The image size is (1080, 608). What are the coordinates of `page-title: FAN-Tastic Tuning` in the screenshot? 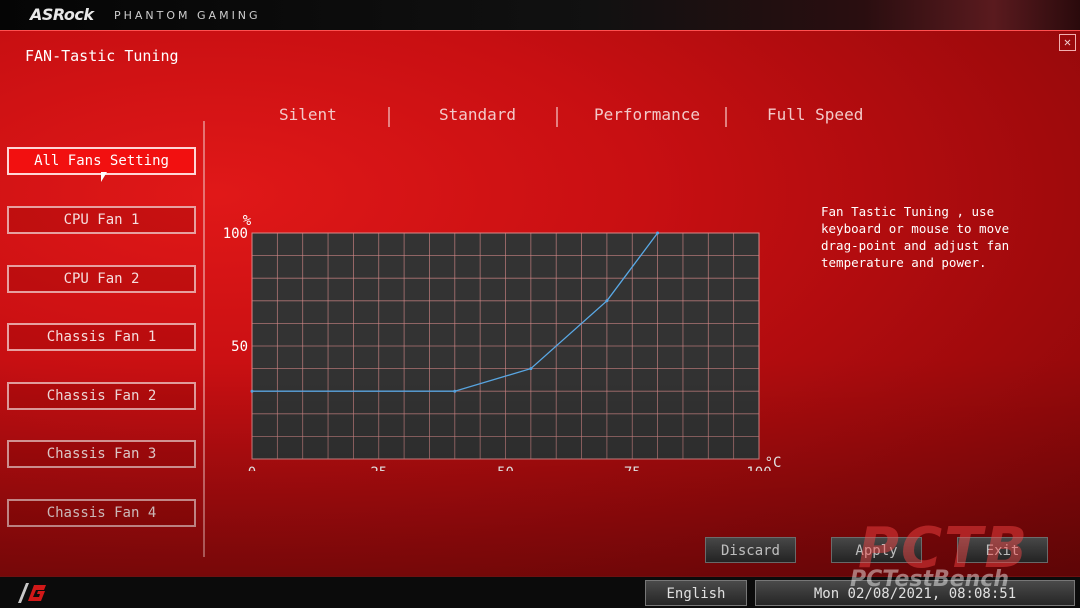 It's located at (102, 56).